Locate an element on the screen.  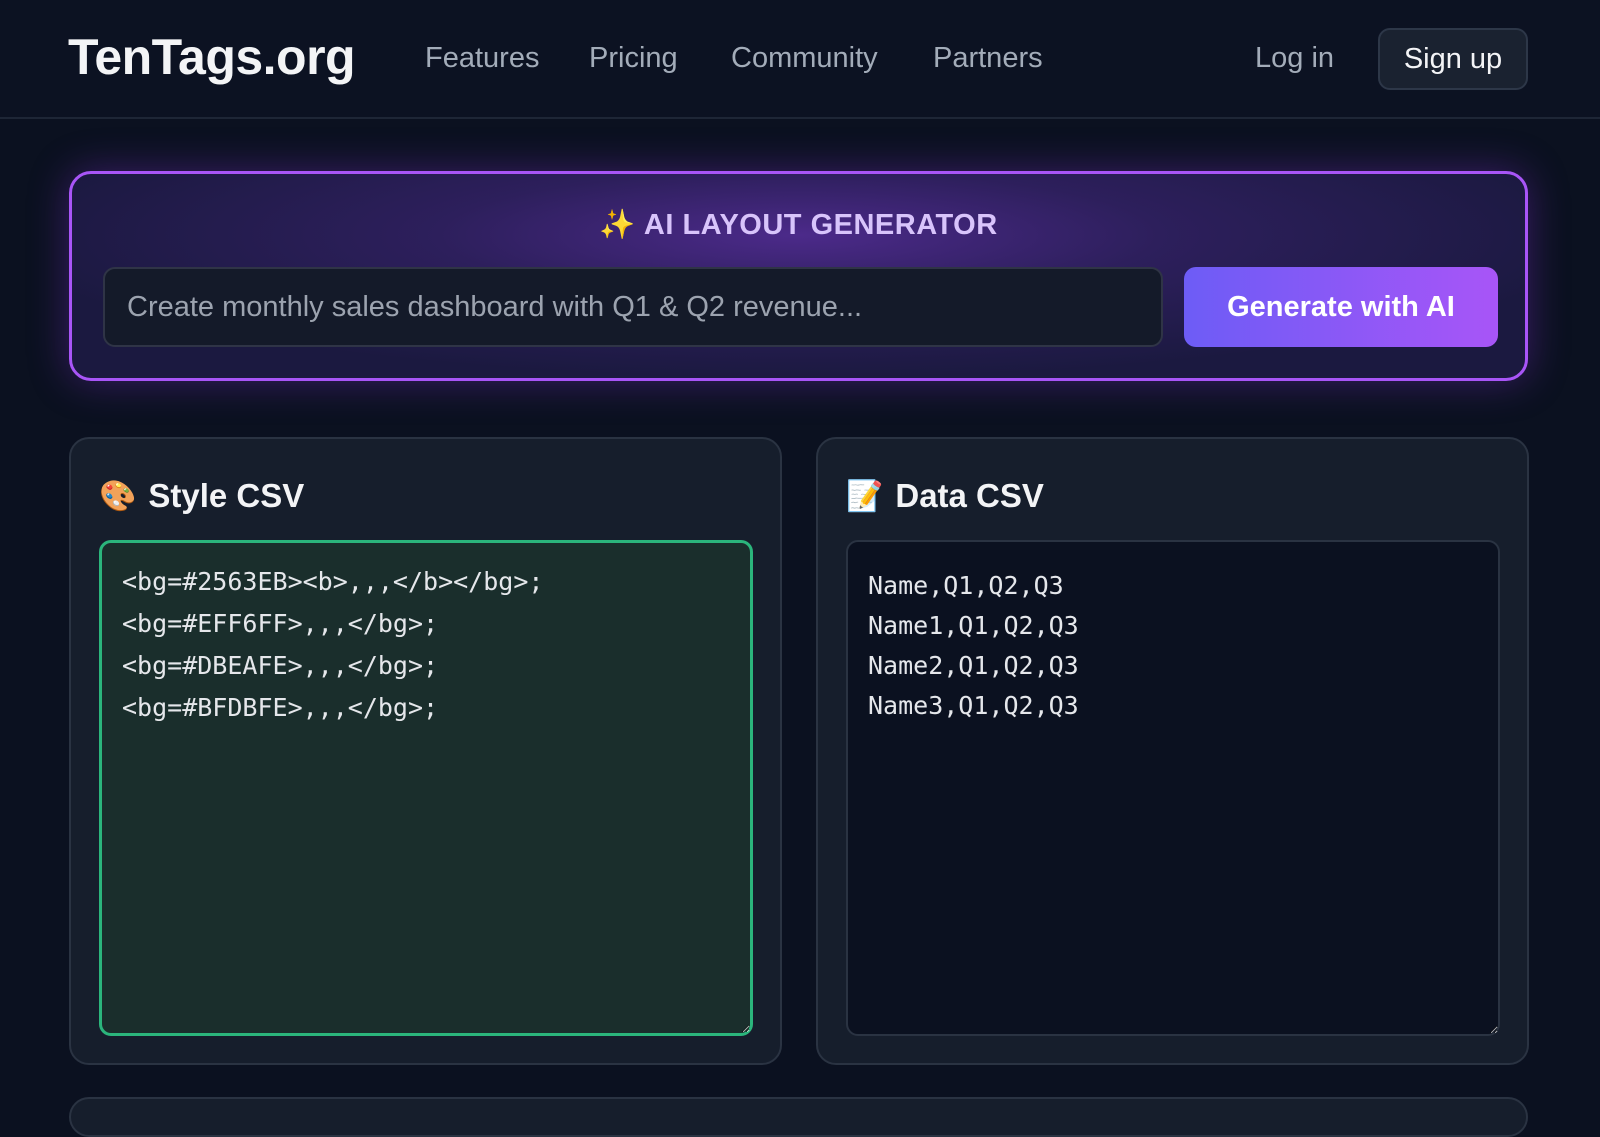
nav-link-partners: Partners is located at coordinates (988, 58).